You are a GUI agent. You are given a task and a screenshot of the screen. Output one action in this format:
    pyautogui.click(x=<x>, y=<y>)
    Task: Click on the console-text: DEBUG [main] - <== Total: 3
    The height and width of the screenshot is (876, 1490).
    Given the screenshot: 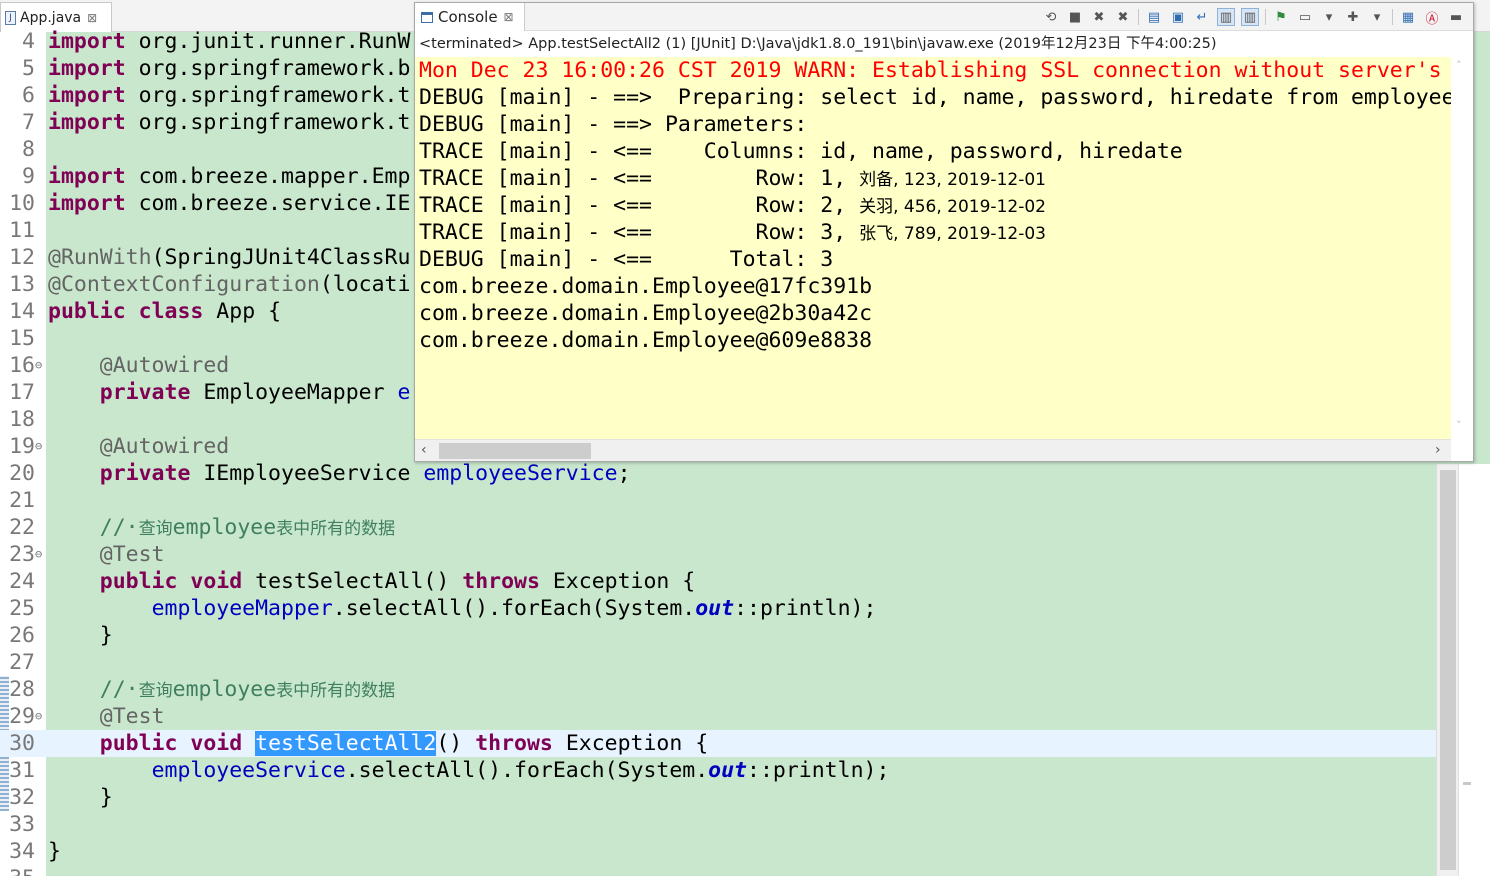 What is the action you would take?
    pyautogui.click(x=626, y=259)
    